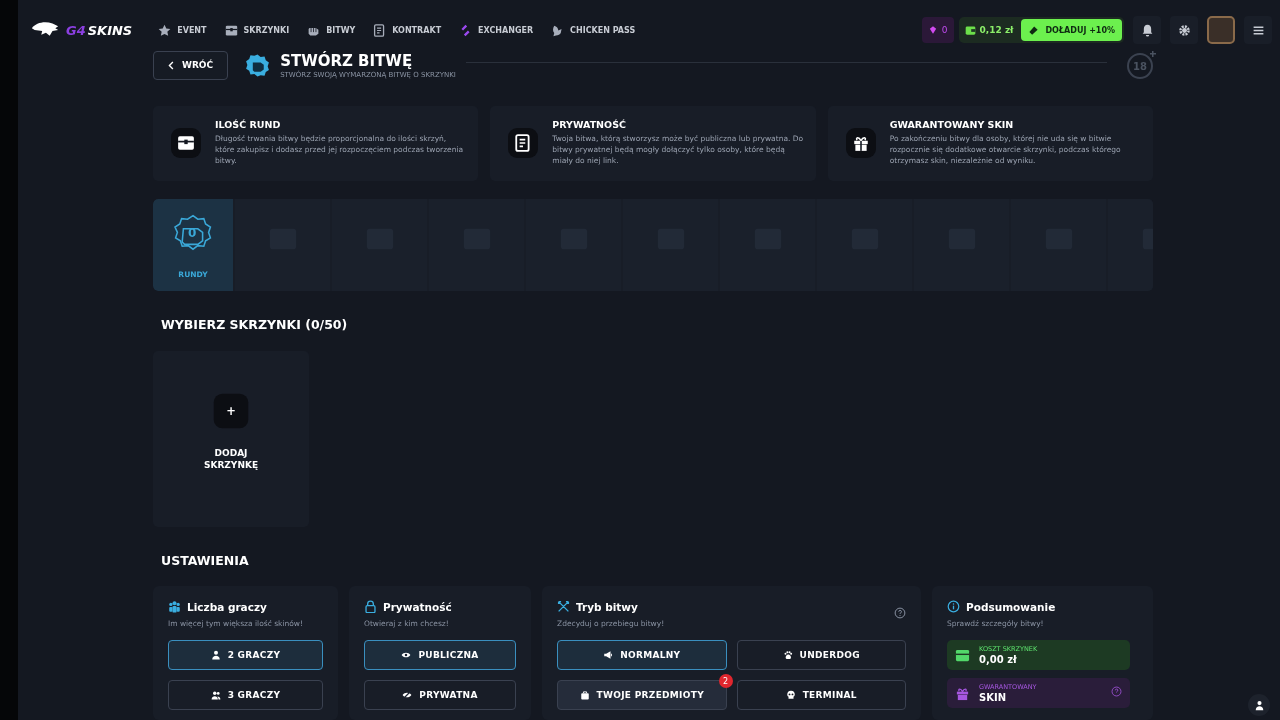 Image resolution: width=1280 pixels, height=720 pixels. I want to click on option-button: UNDERDOG, so click(821, 655).